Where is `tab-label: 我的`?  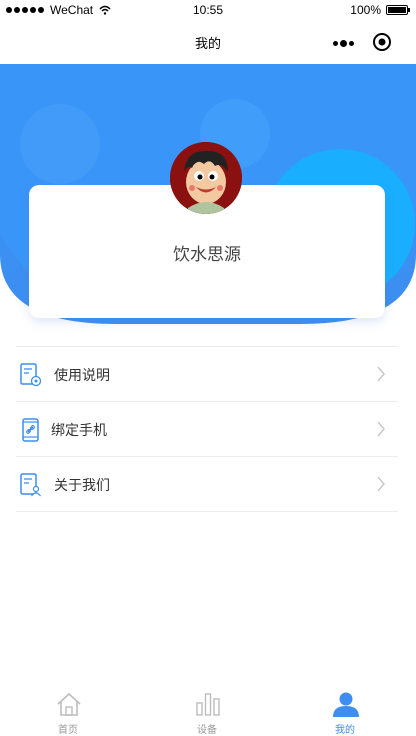 tab-label: 我的 is located at coordinates (345, 730).